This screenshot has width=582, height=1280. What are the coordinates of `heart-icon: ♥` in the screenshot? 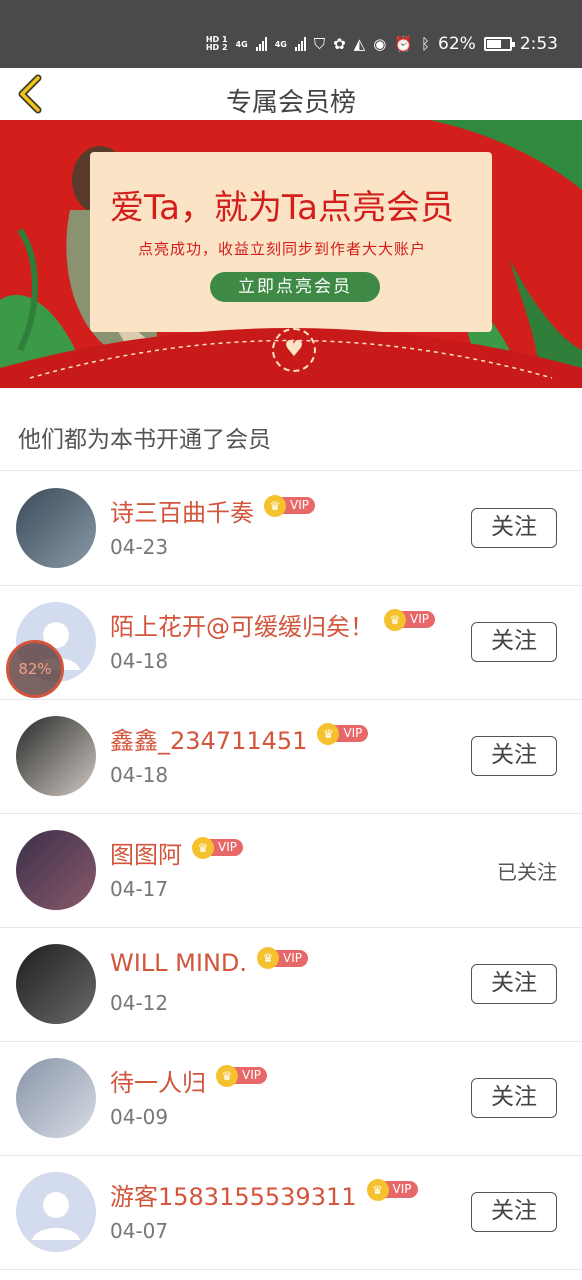 It's located at (294, 350).